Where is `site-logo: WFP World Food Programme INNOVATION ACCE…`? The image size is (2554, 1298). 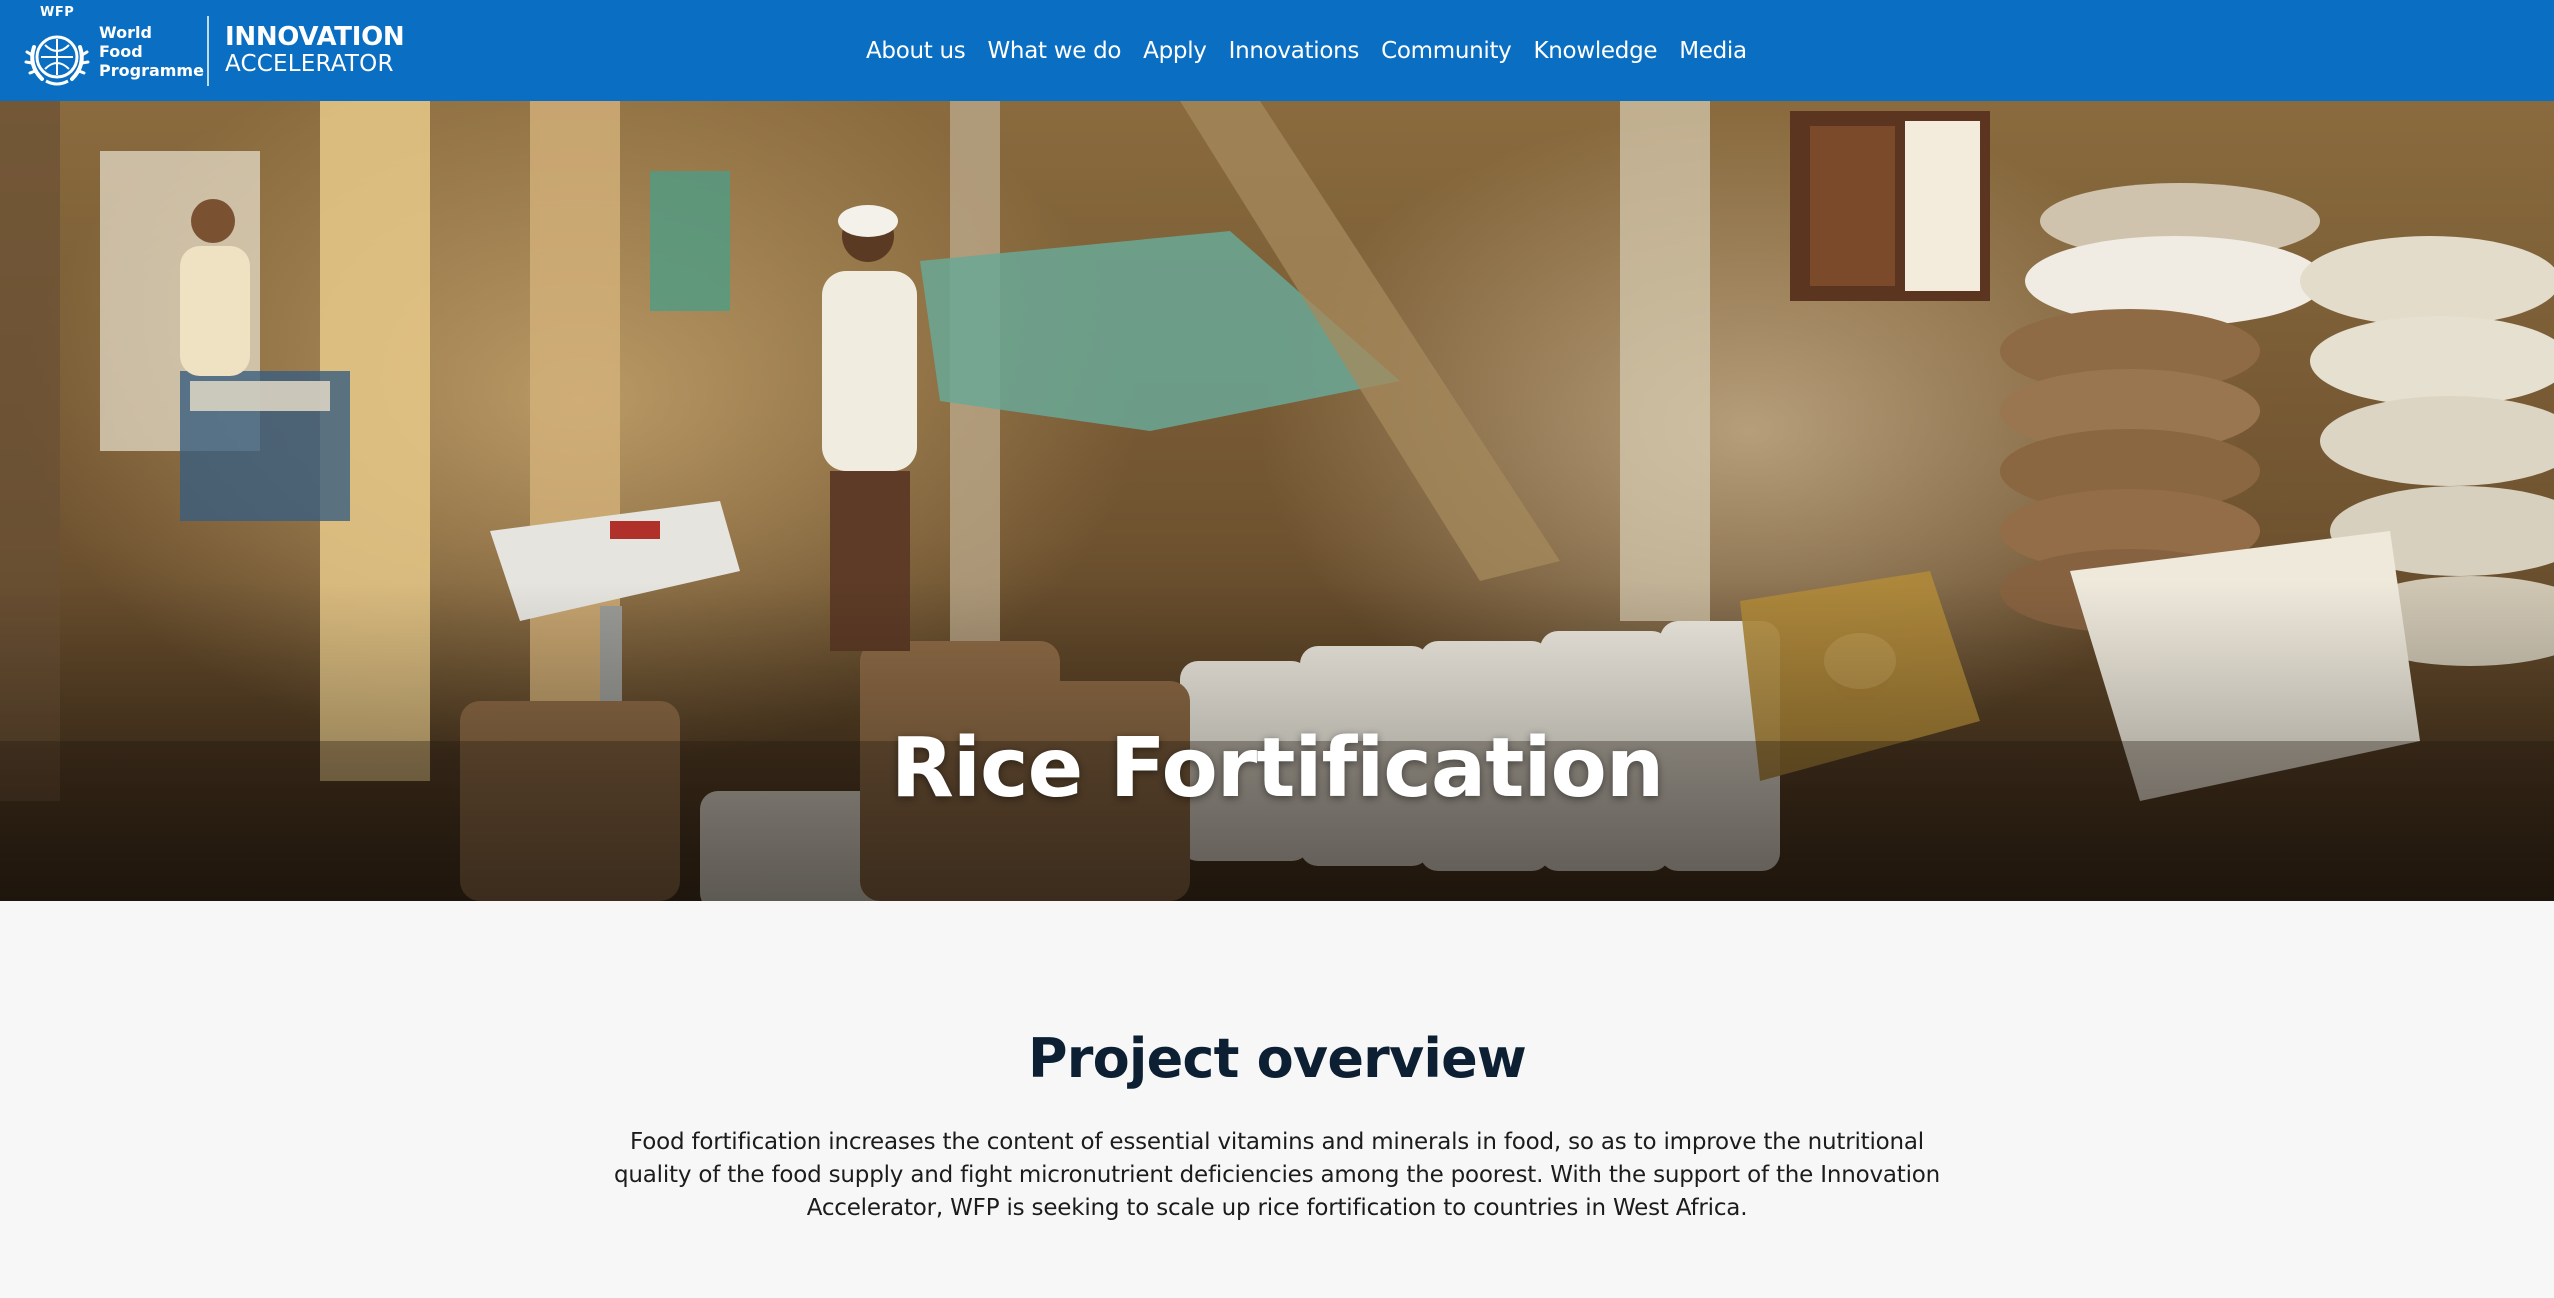 site-logo: WFP World Food Programme INNOVATION ACCE… is located at coordinates (212, 48).